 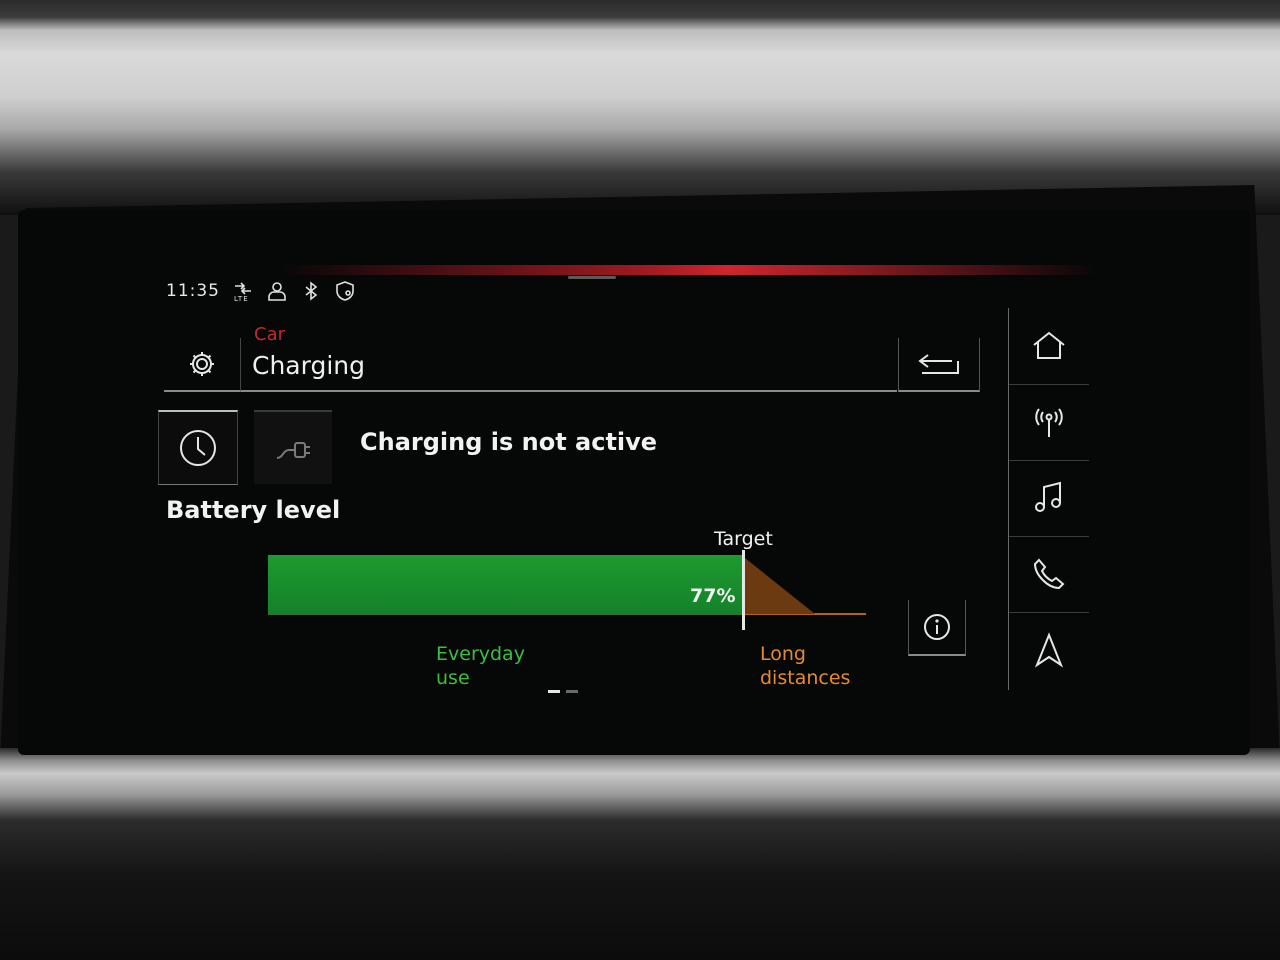 I want to click on battery-gauge-fill, so click(x=505, y=584).